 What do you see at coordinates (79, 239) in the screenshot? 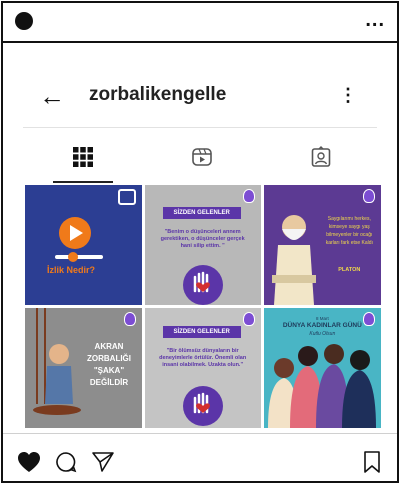
I see `play-illustration` at bounding box center [79, 239].